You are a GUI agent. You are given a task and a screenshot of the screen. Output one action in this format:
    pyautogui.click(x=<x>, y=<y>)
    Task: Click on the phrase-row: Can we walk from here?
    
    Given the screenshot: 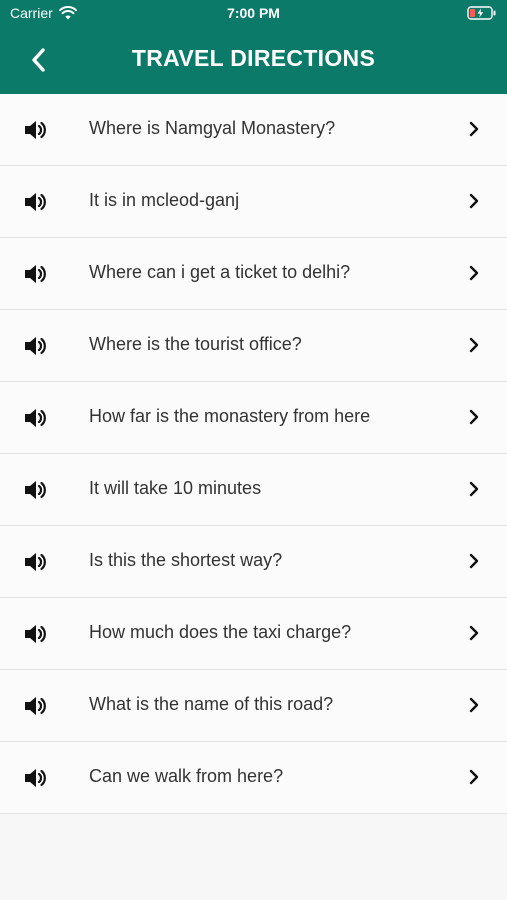 What is the action you would take?
    pyautogui.click(x=253, y=778)
    